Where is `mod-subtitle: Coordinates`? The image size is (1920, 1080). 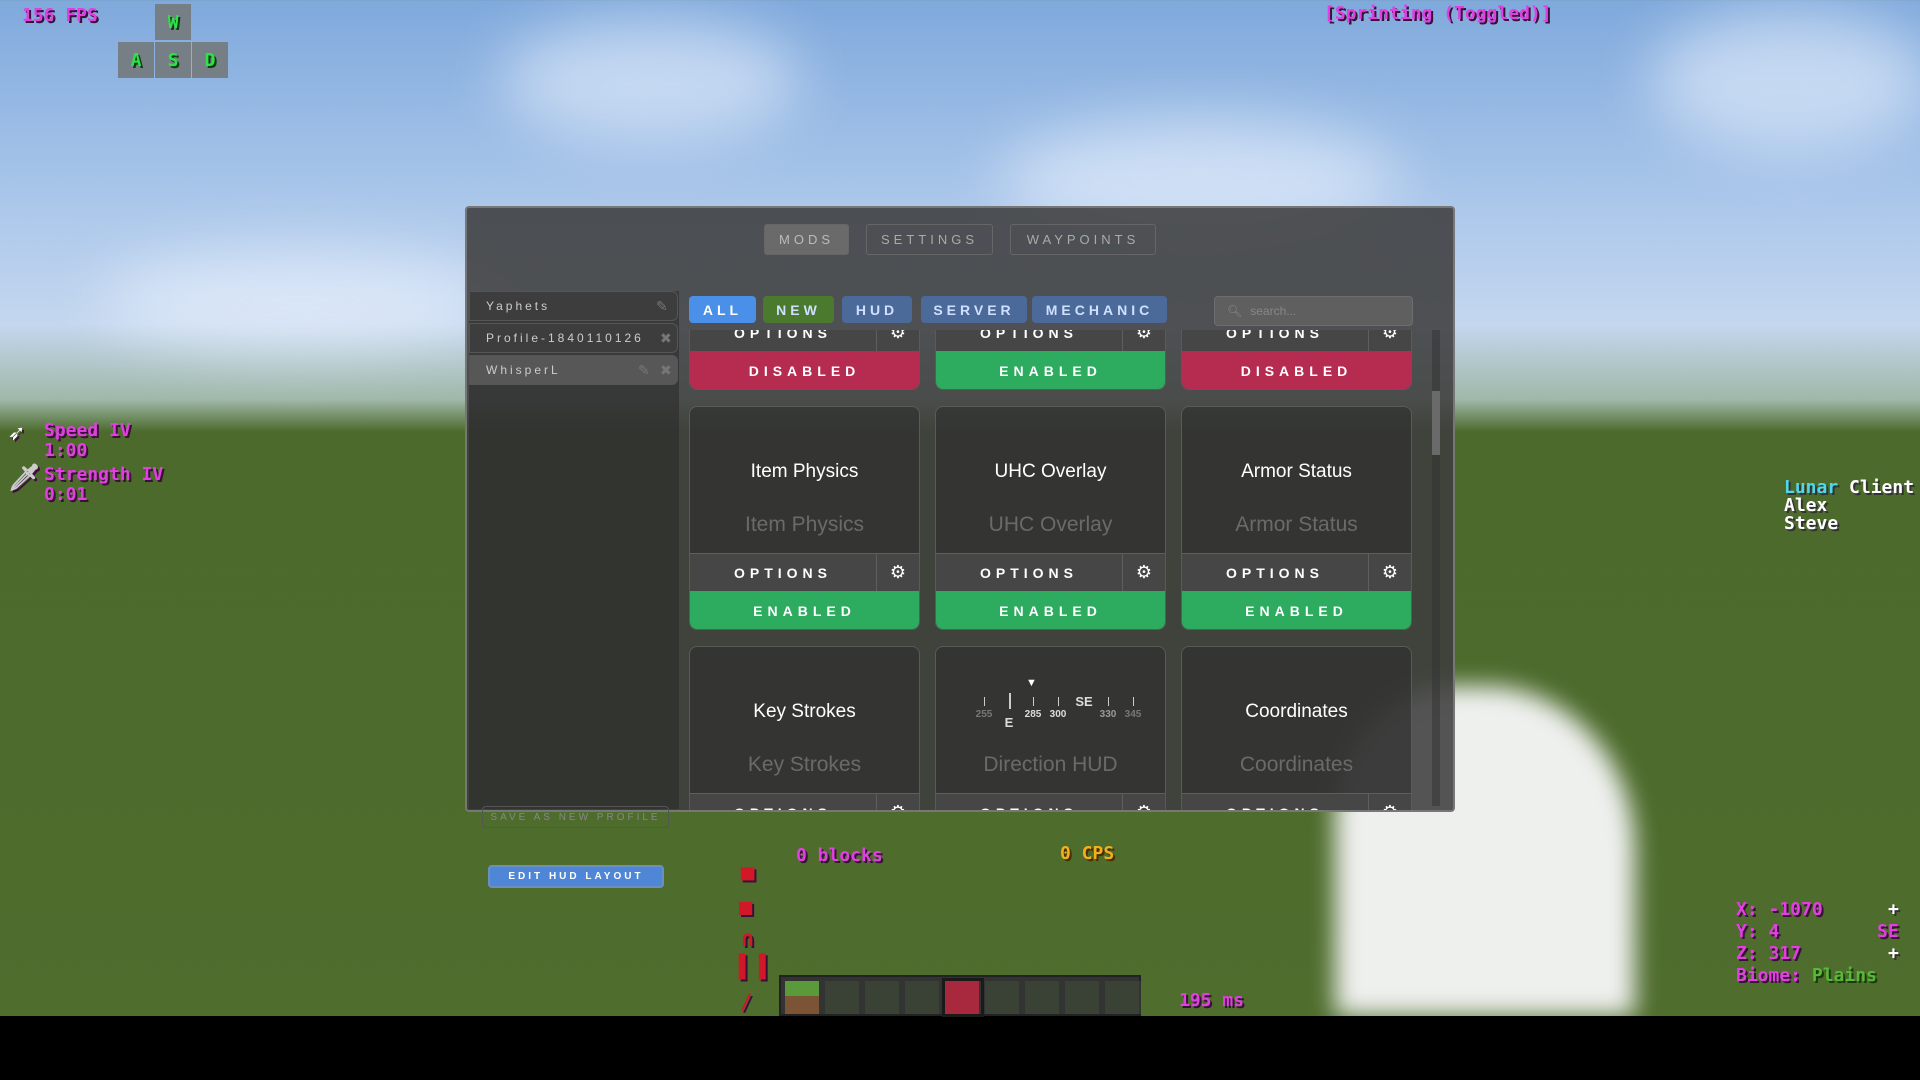
mod-subtitle: Coordinates is located at coordinates (1296, 764).